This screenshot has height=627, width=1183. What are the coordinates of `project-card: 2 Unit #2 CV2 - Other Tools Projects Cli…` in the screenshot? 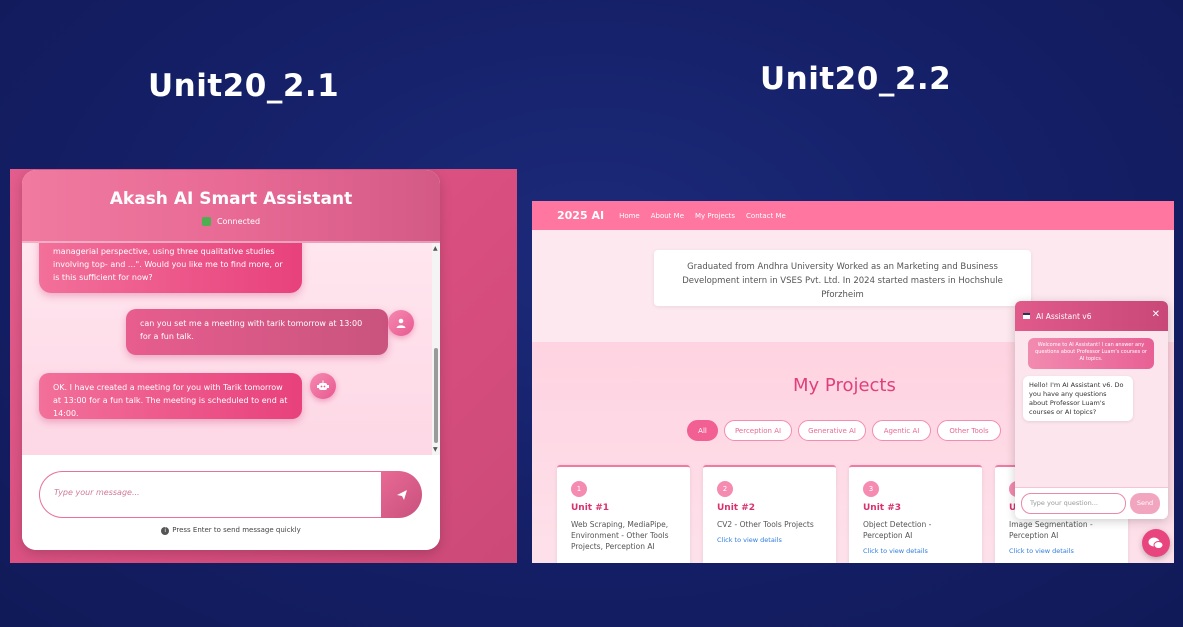 It's located at (769, 514).